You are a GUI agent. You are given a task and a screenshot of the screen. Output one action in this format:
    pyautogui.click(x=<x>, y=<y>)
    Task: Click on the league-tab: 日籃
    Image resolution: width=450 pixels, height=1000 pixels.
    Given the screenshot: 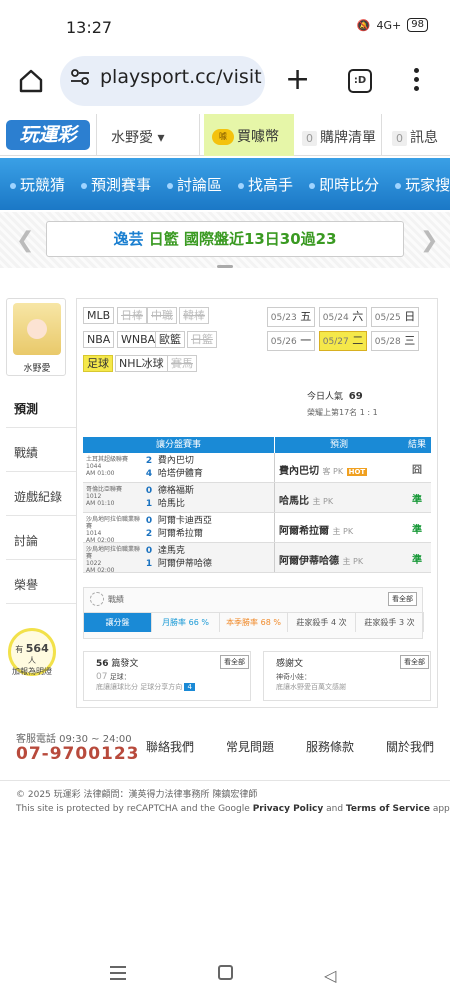 What is the action you would take?
    pyautogui.click(x=202, y=339)
    